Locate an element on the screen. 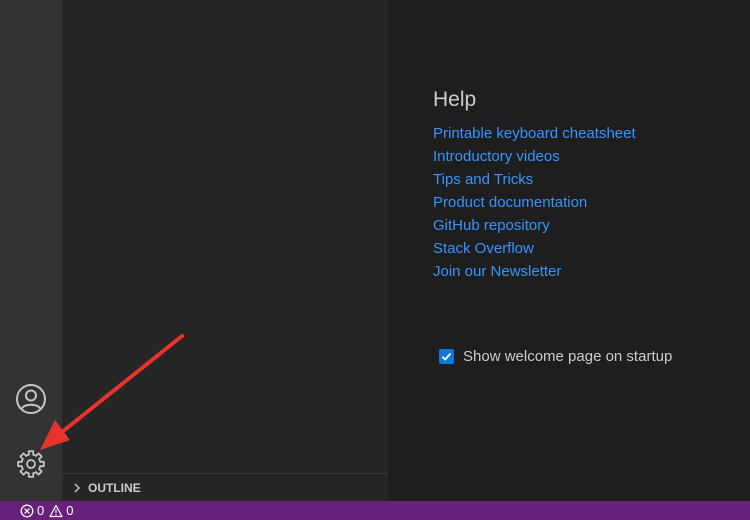  list-item: Introductory videos is located at coordinates (534, 157).